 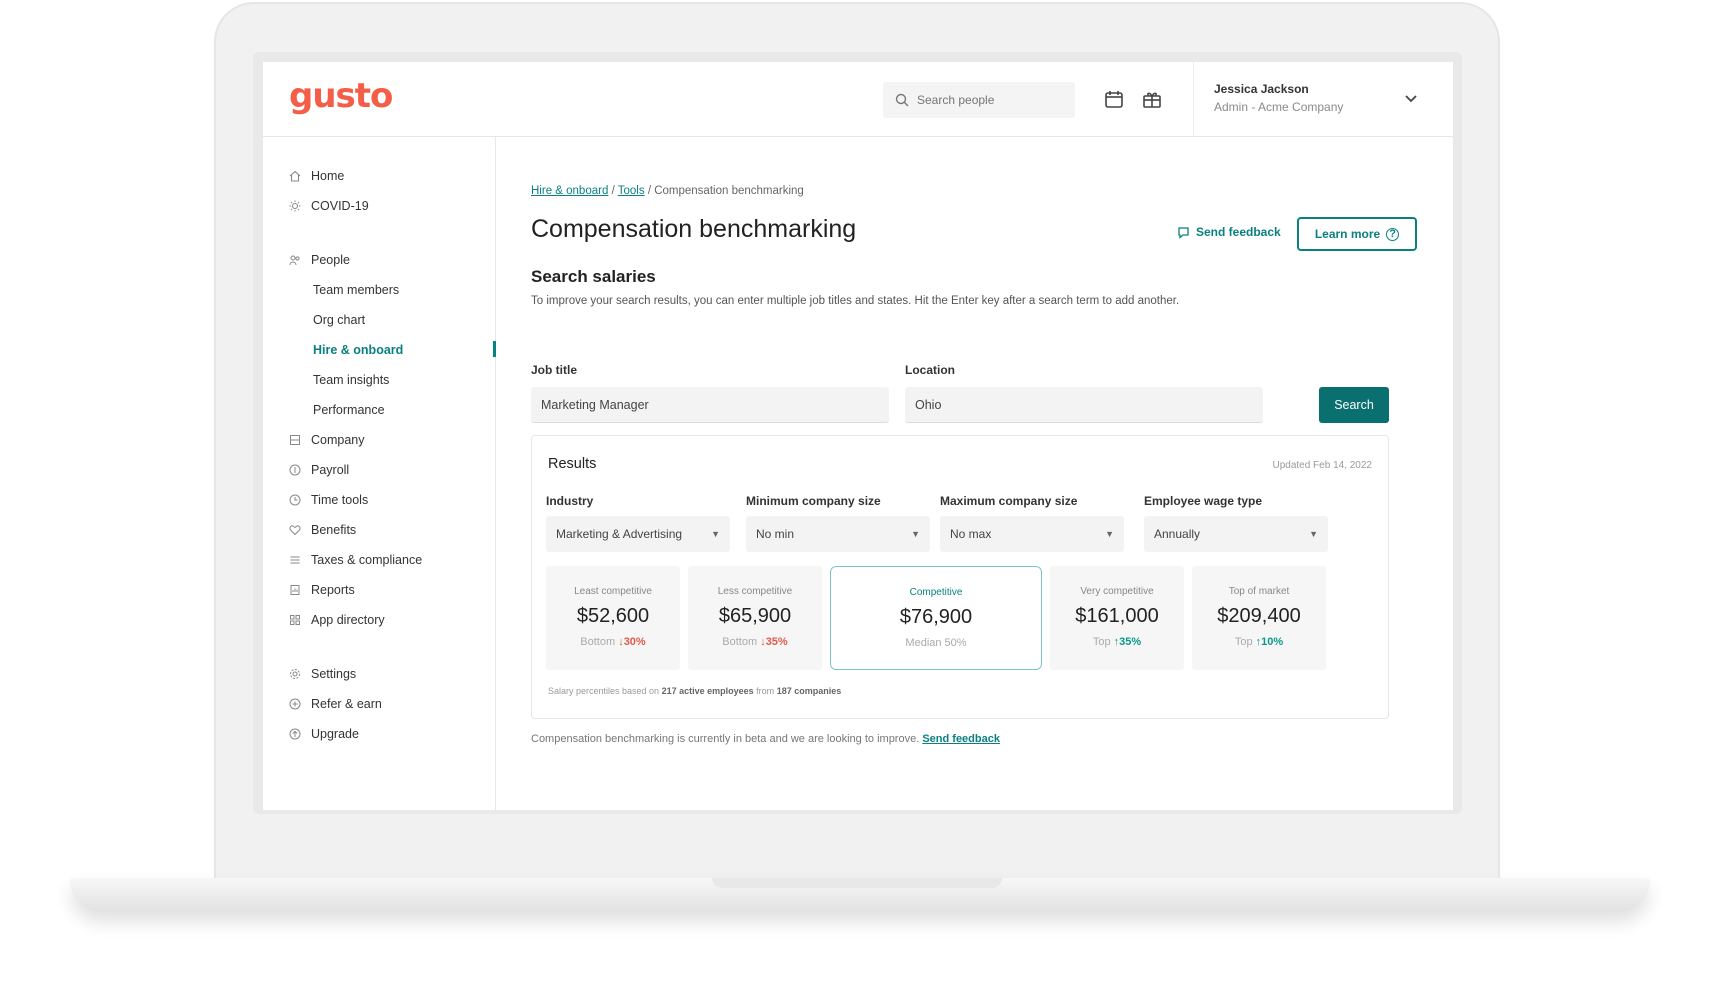 What do you see at coordinates (971, 534) in the screenshot?
I see `max-size-value: No max` at bounding box center [971, 534].